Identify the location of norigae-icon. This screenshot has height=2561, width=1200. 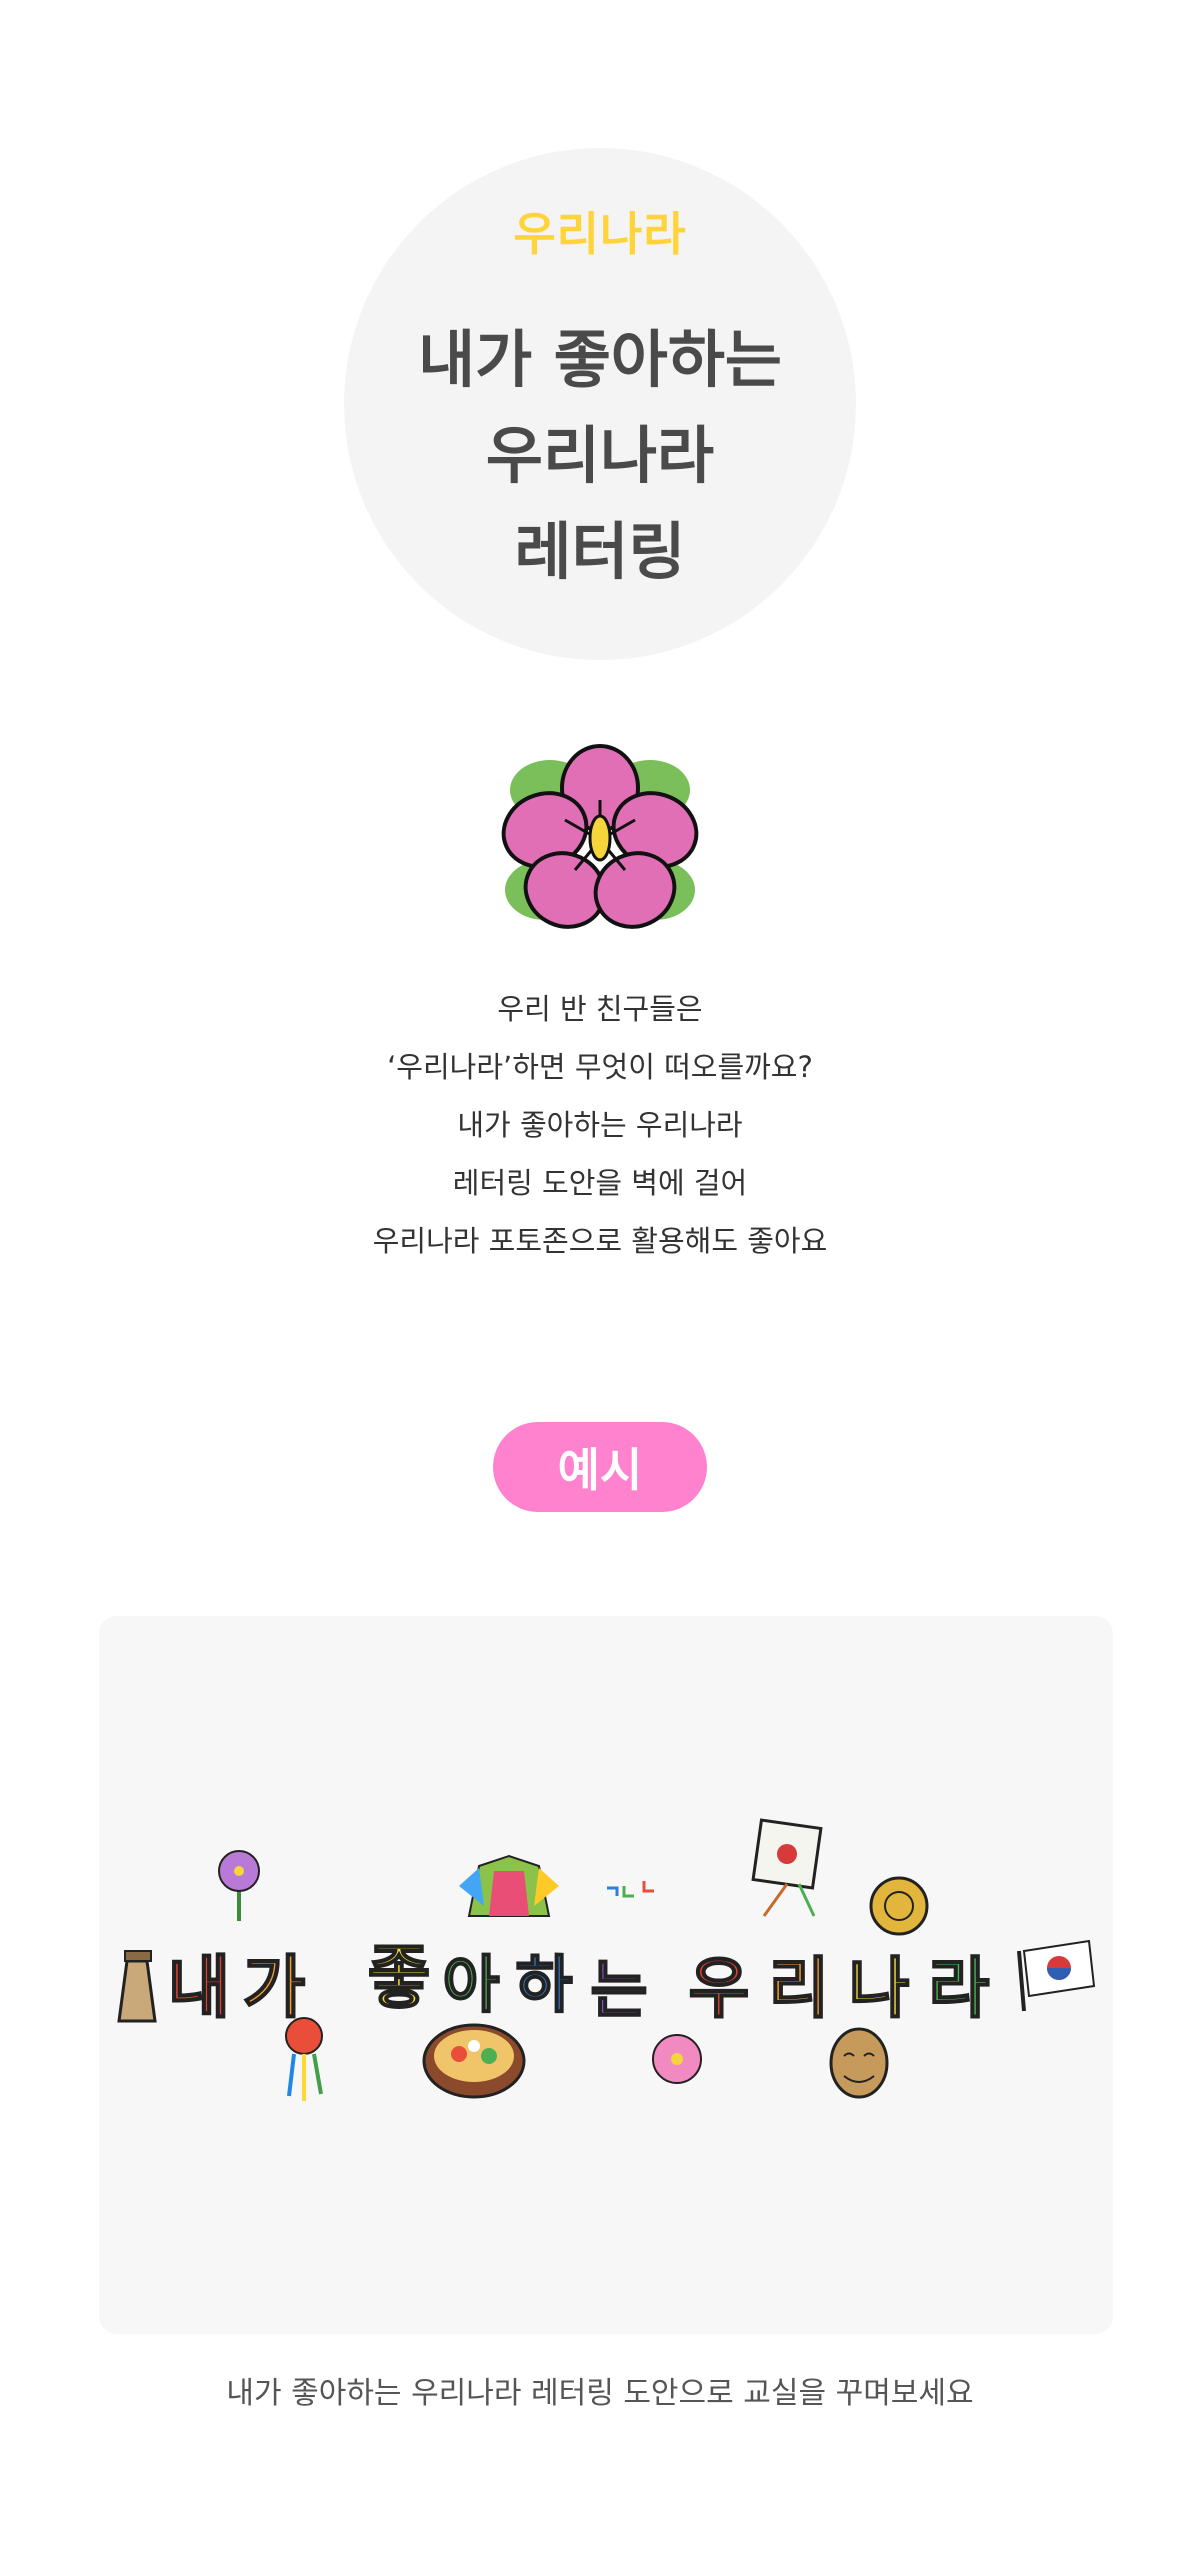
(304, 2059).